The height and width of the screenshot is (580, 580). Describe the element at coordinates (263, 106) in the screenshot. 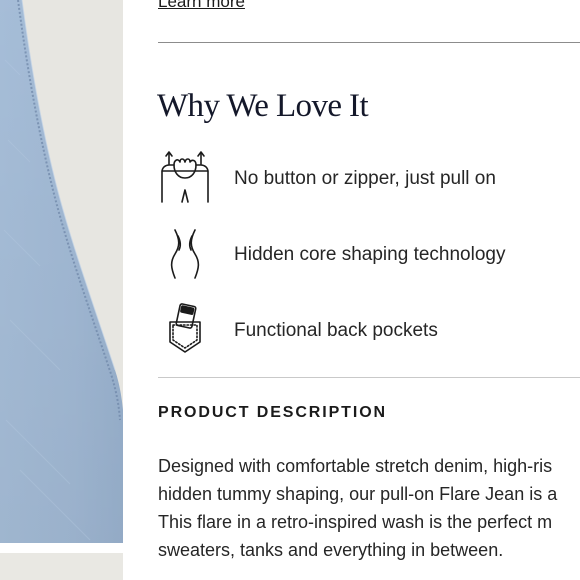

I see `why-we-love-it-title: Why We Love It` at that location.